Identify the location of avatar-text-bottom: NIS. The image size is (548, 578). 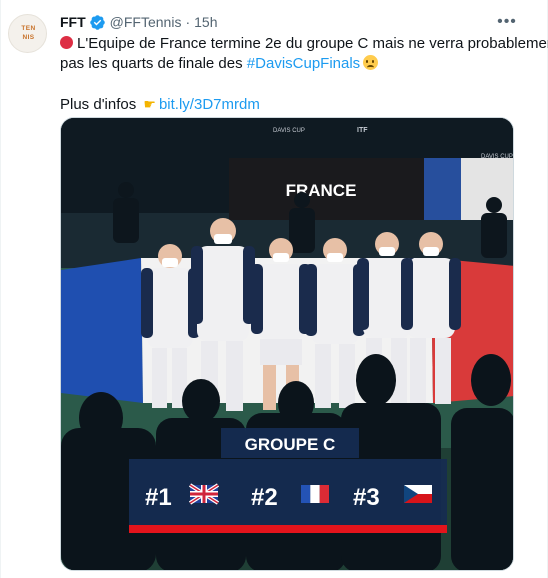
(28, 37).